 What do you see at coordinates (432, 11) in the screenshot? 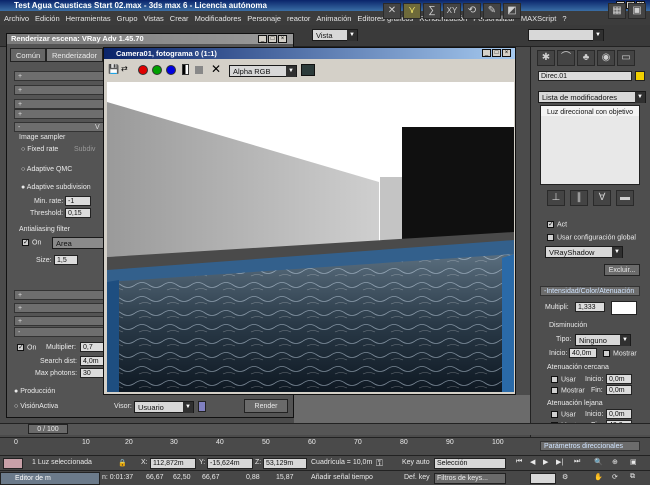
I see `axis-constraint-icon: ∑` at bounding box center [432, 11].